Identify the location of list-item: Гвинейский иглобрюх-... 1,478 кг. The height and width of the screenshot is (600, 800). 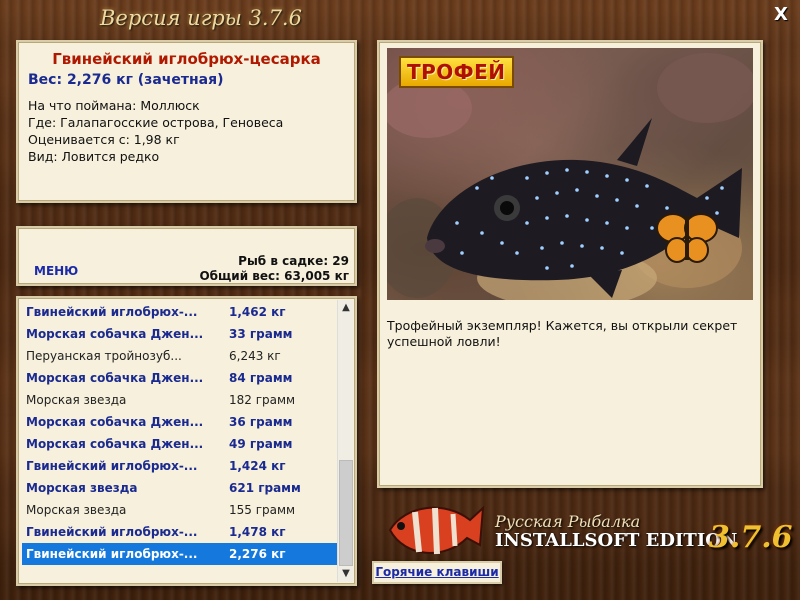
(181, 532).